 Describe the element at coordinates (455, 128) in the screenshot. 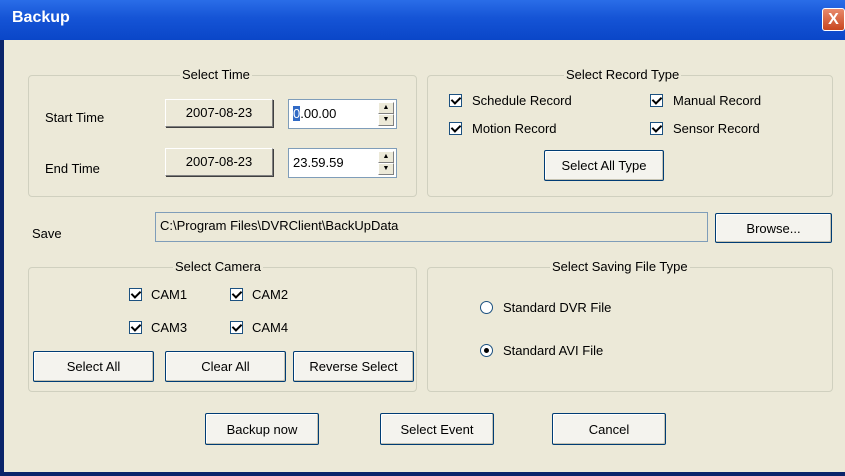

I see `motion-record-checkbox` at that location.